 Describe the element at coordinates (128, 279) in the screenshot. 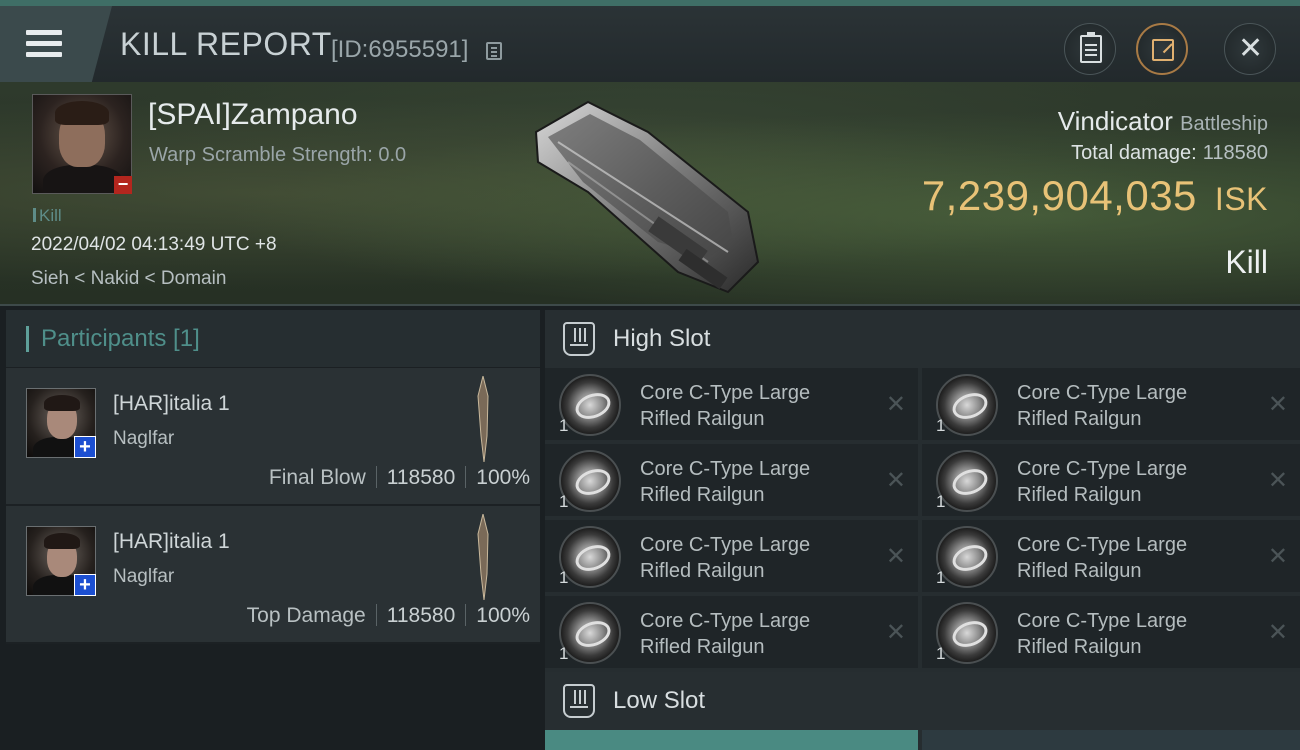

I see `kill-location: Sieh < Nakid < Domain` at that location.